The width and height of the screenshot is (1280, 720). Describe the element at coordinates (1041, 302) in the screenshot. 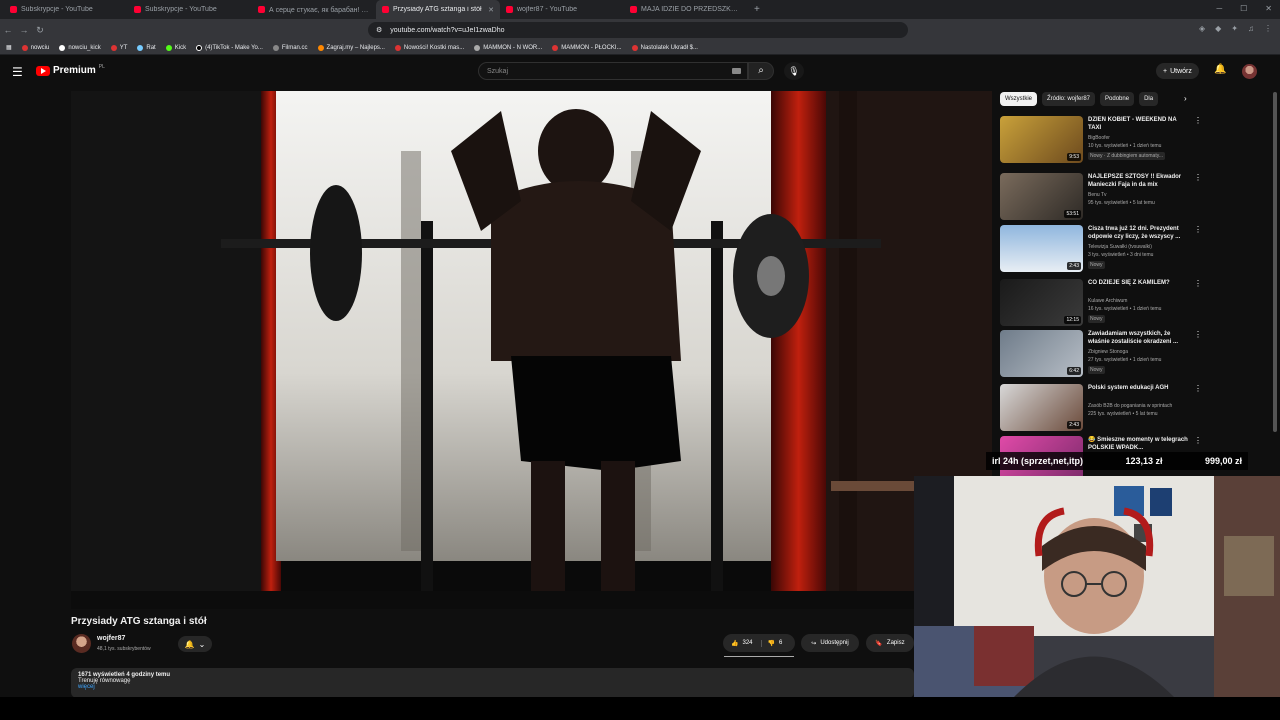

I see `video-thumbnail: 12:15` at that location.